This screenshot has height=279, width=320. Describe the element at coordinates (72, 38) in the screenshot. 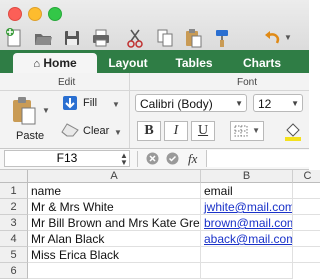

I see `save-icon` at that location.